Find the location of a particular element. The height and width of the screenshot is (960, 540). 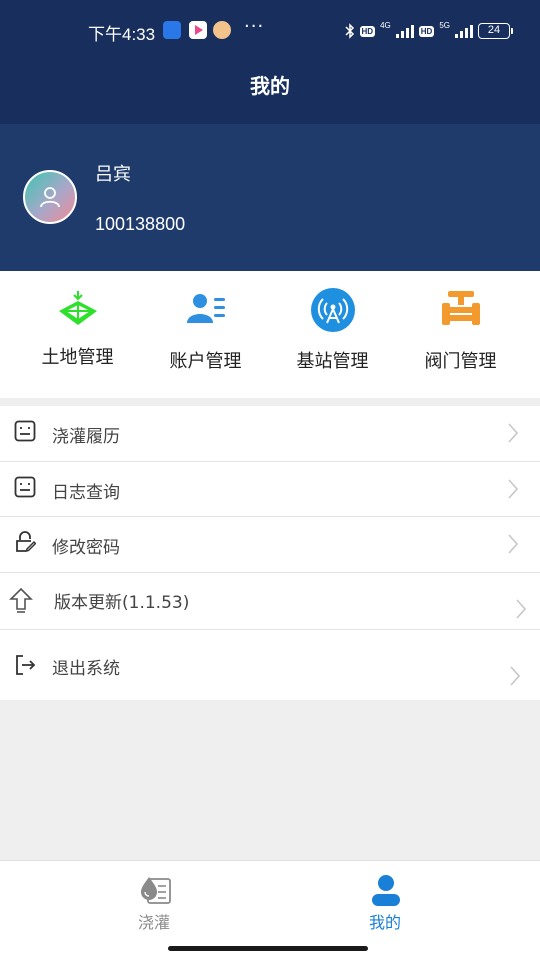

quick-actions: 土地管理 账户管理 基站管理 阀门管理 is located at coordinates (270, 334).